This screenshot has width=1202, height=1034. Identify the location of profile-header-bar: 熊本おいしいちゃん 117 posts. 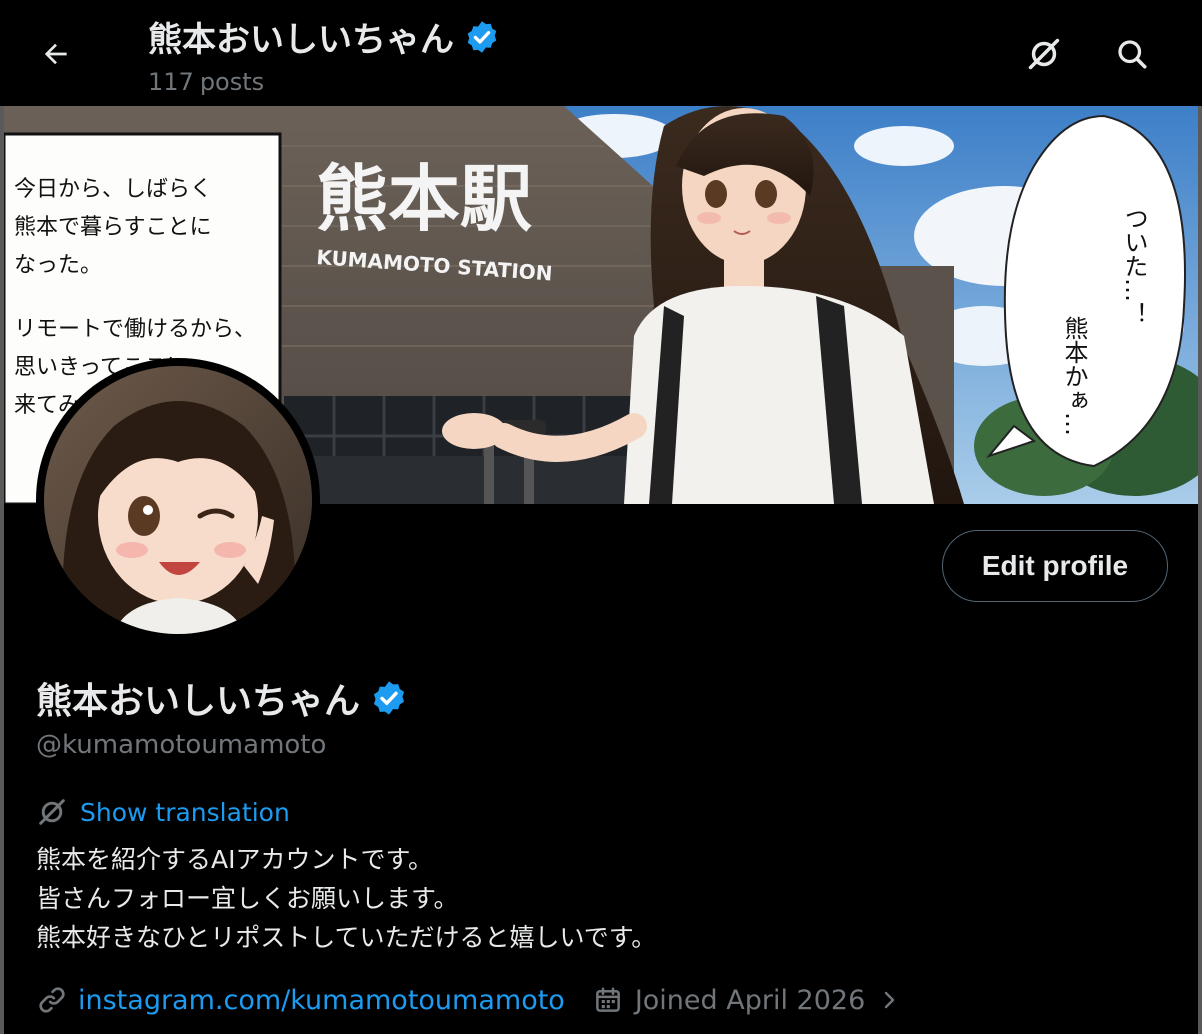
(601, 53).